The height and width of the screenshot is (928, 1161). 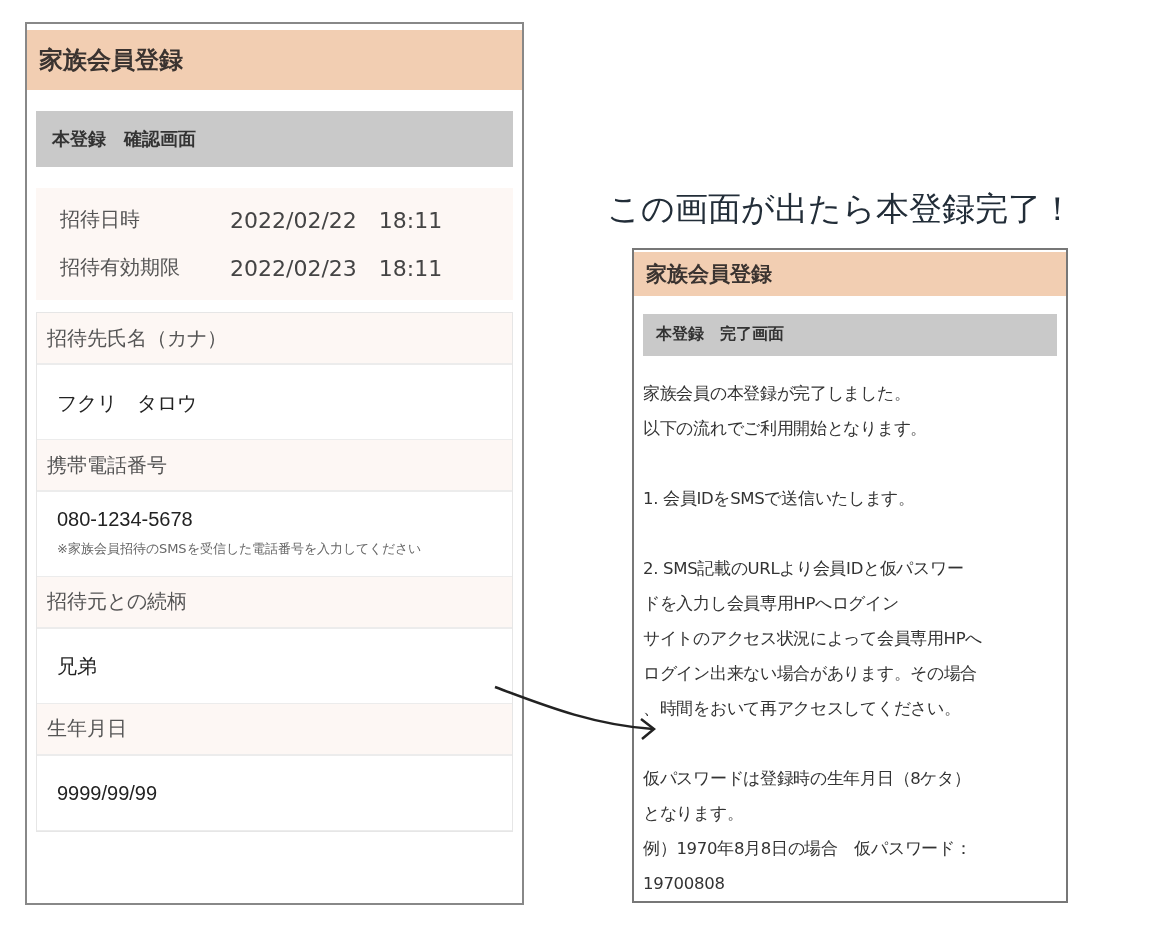 I want to click on info-label: 招待有効期限, so click(x=120, y=267).